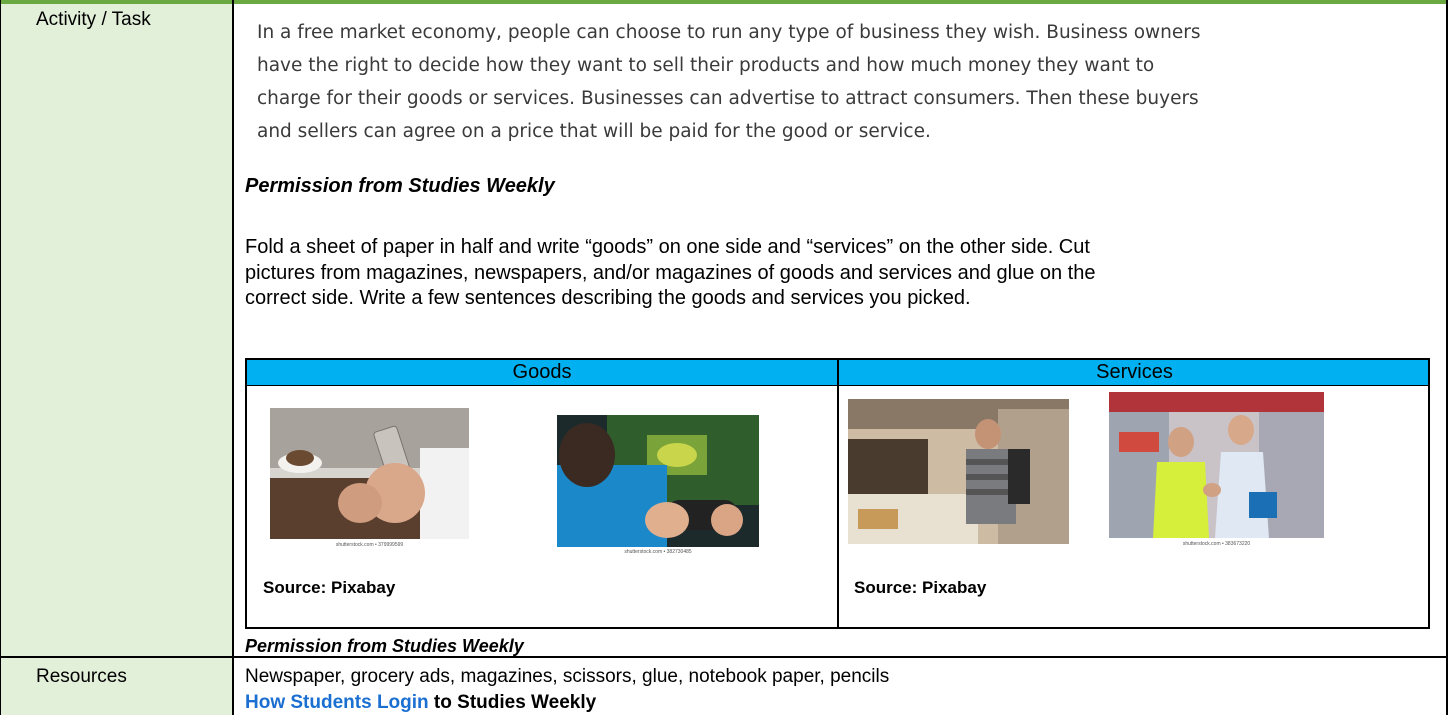 Image resolution: width=1448 pixels, height=715 pixels. I want to click on warehouse-photo, so click(1216, 465).